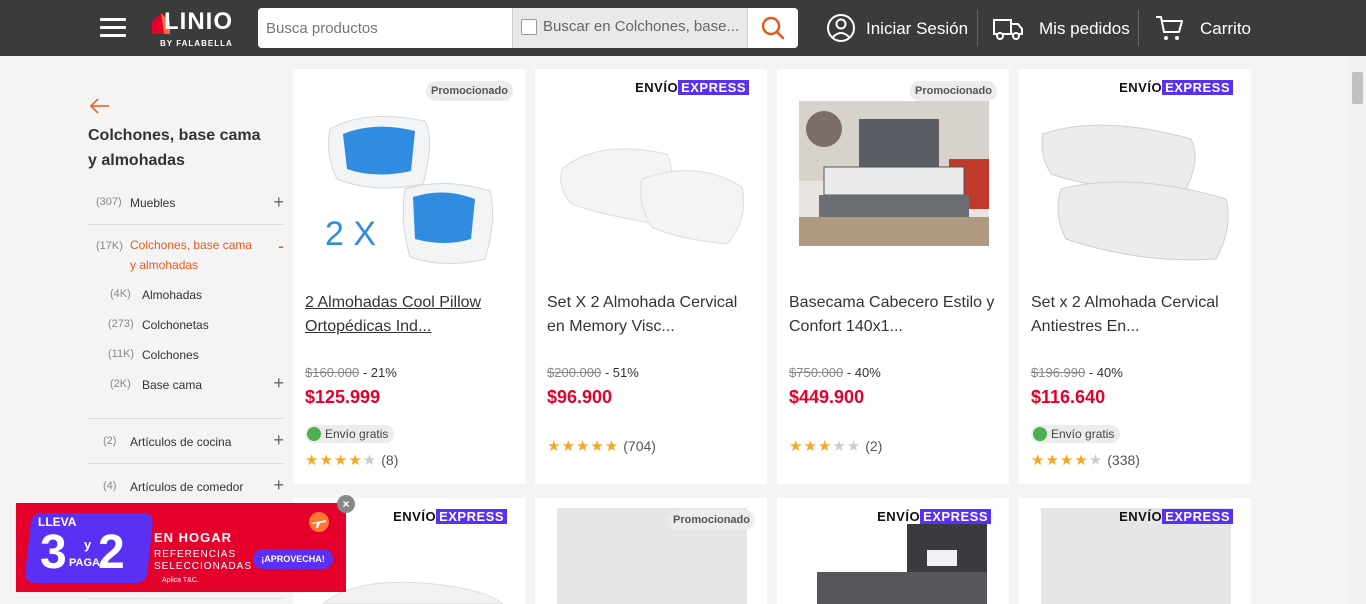  What do you see at coordinates (1105, 372) in the screenshot?
I see `discount: - 40%` at bounding box center [1105, 372].